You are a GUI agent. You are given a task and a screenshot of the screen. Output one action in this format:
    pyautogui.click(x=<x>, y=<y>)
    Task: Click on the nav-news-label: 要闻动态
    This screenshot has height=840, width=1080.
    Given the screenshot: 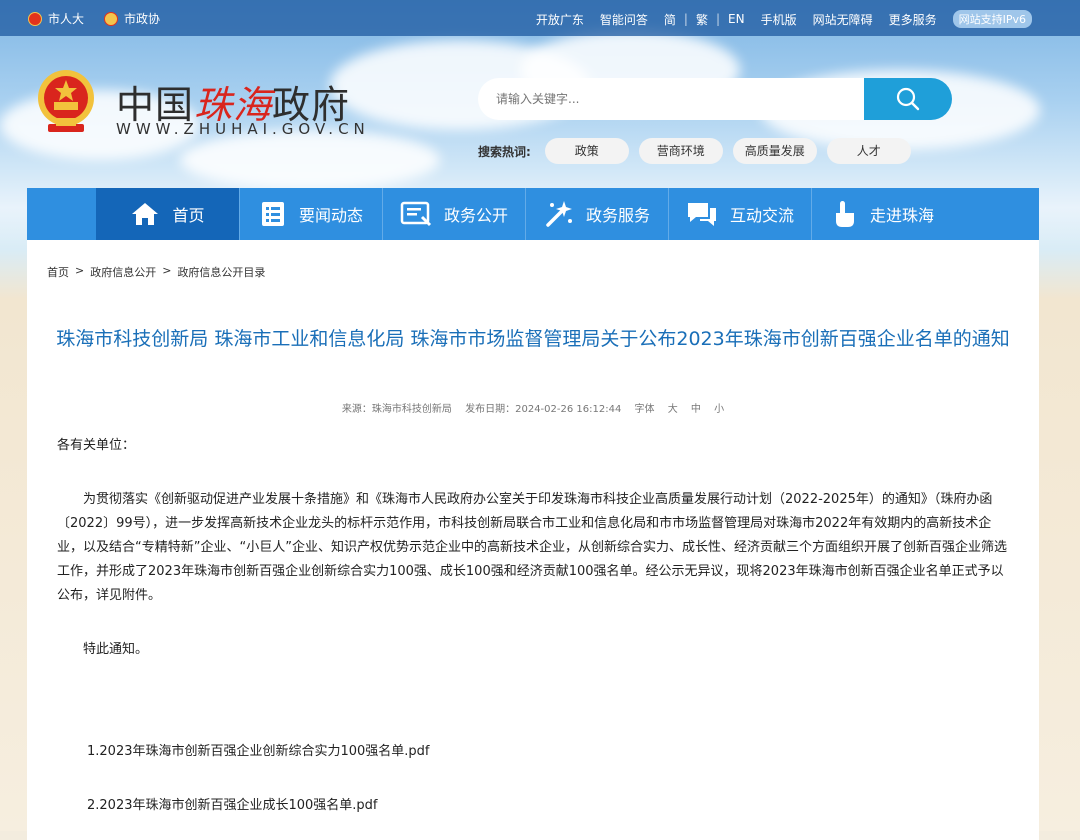 What is the action you would take?
    pyautogui.click(x=330, y=215)
    